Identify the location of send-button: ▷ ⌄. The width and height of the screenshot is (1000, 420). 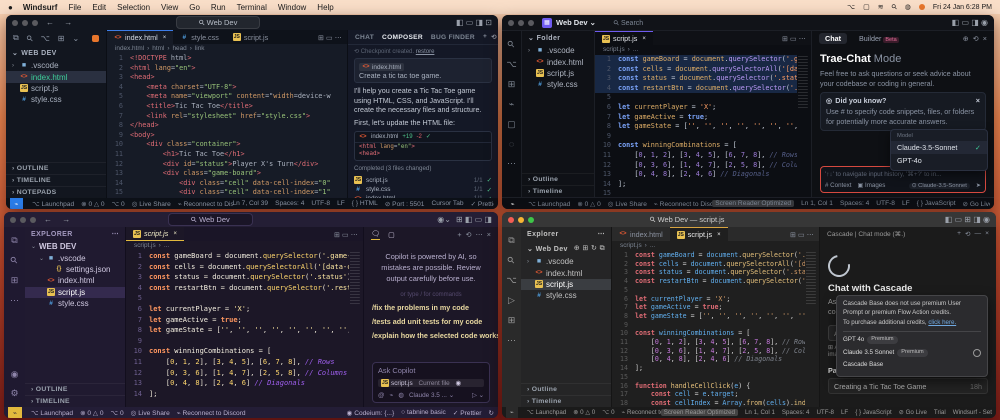
(478, 395).